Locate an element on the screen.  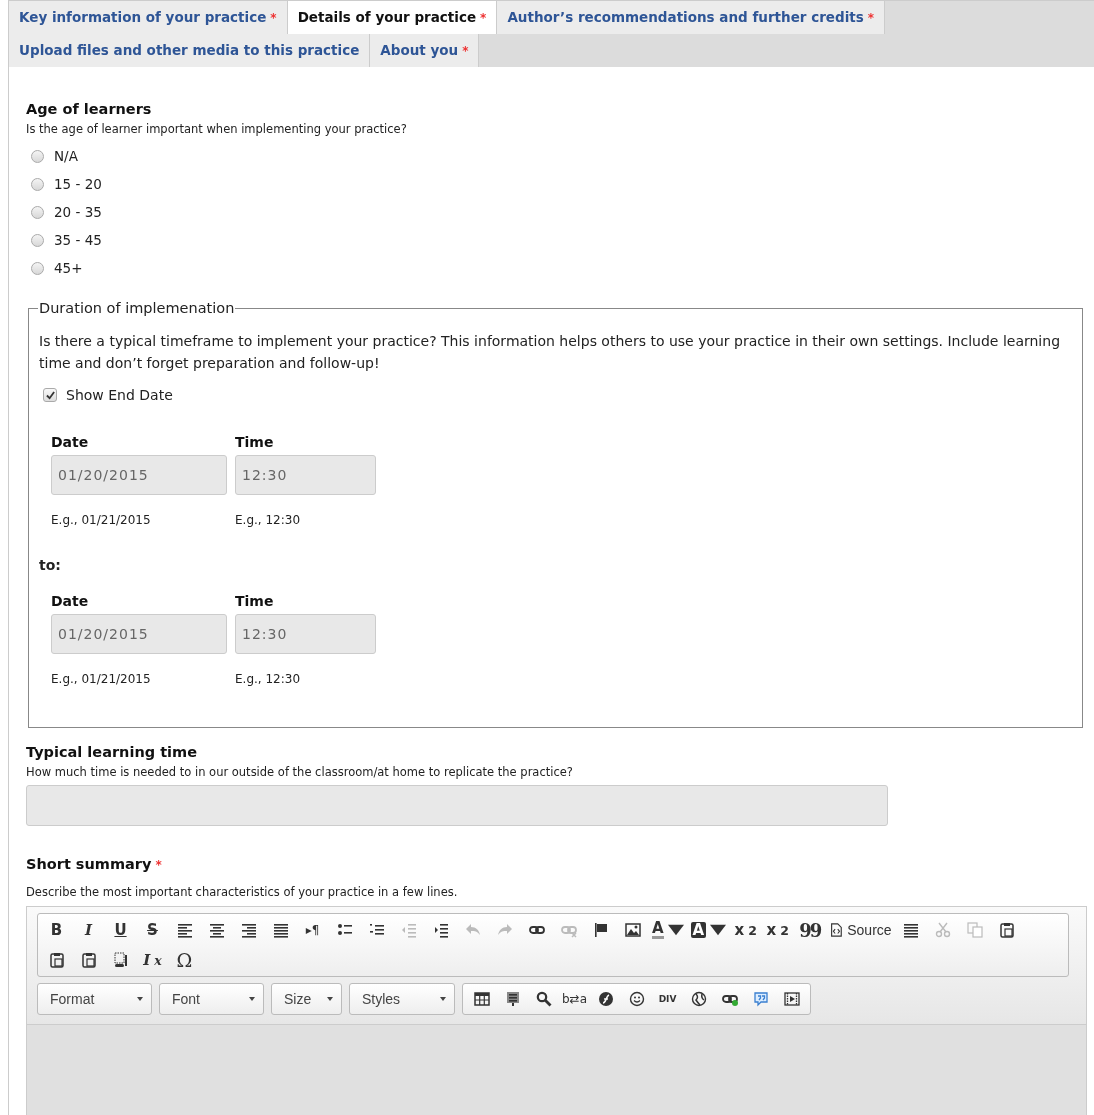
align-left-icon is located at coordinates (184, 930).